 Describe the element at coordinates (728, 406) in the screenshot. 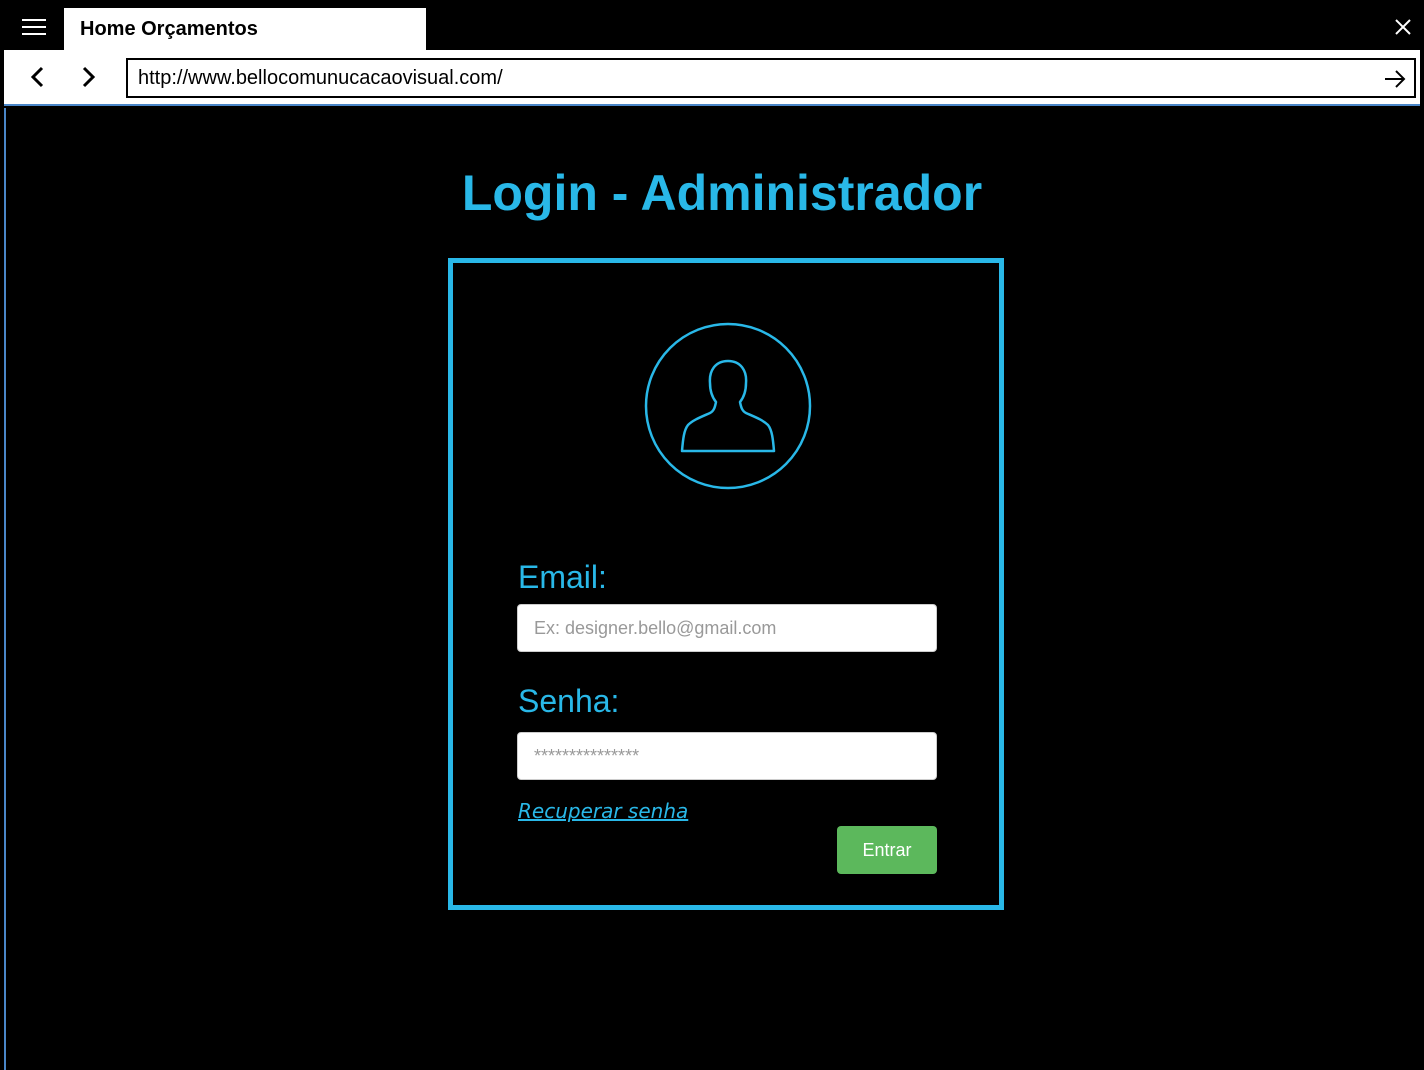

I see `user-avatar-icon` at that location.